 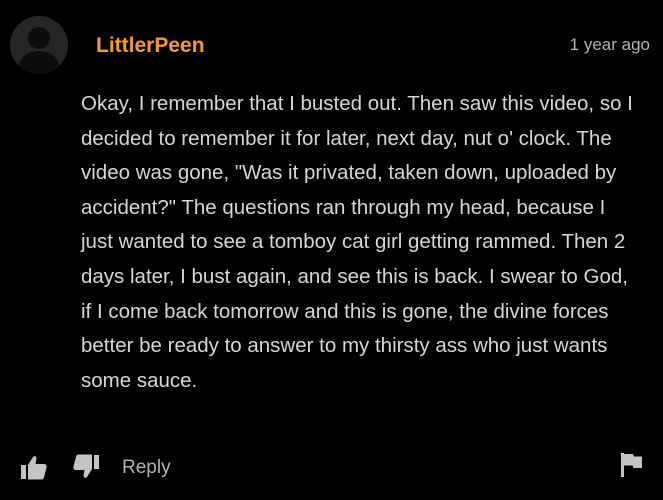 I want to click on comment-author: LittlerPeen, so click(x=150, y=46).